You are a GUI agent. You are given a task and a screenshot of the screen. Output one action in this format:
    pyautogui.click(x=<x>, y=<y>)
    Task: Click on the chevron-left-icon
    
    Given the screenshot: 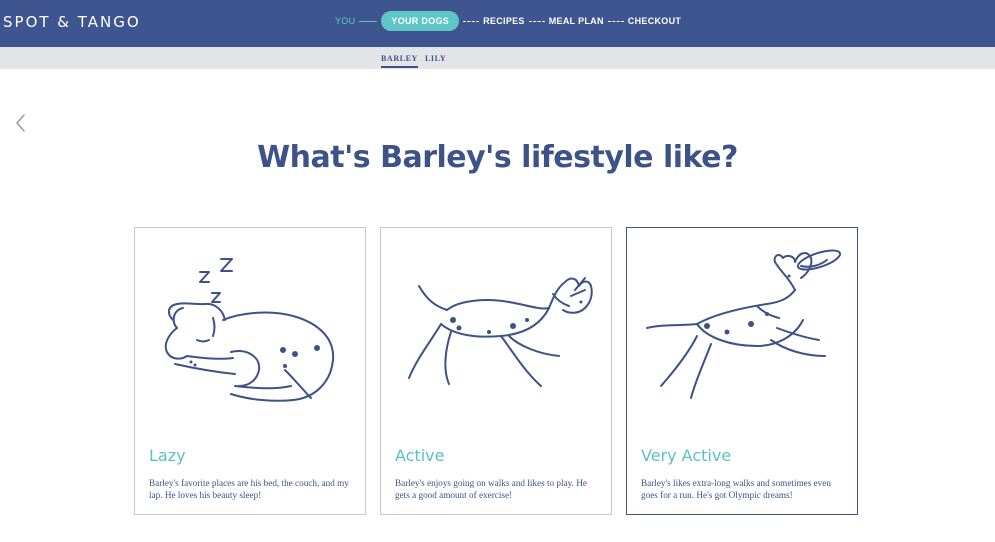 What is the action you would take?
    pyautogui.click(x=21, y=123)
    